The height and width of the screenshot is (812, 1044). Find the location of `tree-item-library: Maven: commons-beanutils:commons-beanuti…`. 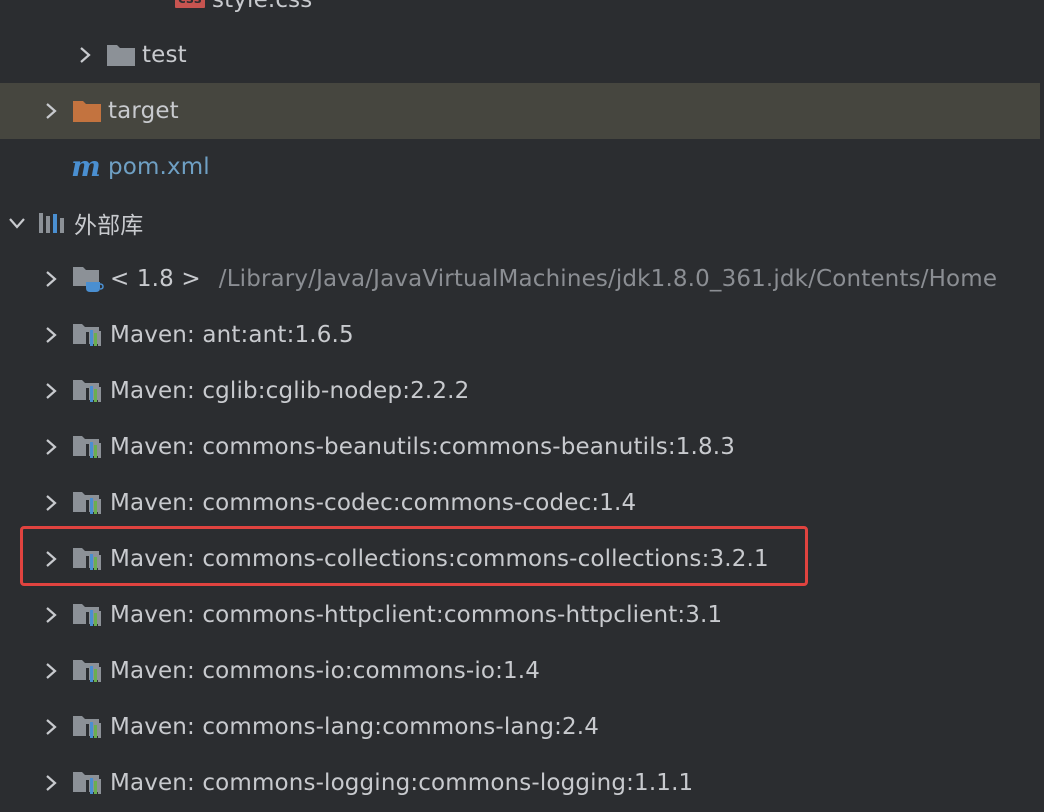

tree-item-library: Maven: commons-beanutils:commons-beanuti… is located at coordinates (520, 447).